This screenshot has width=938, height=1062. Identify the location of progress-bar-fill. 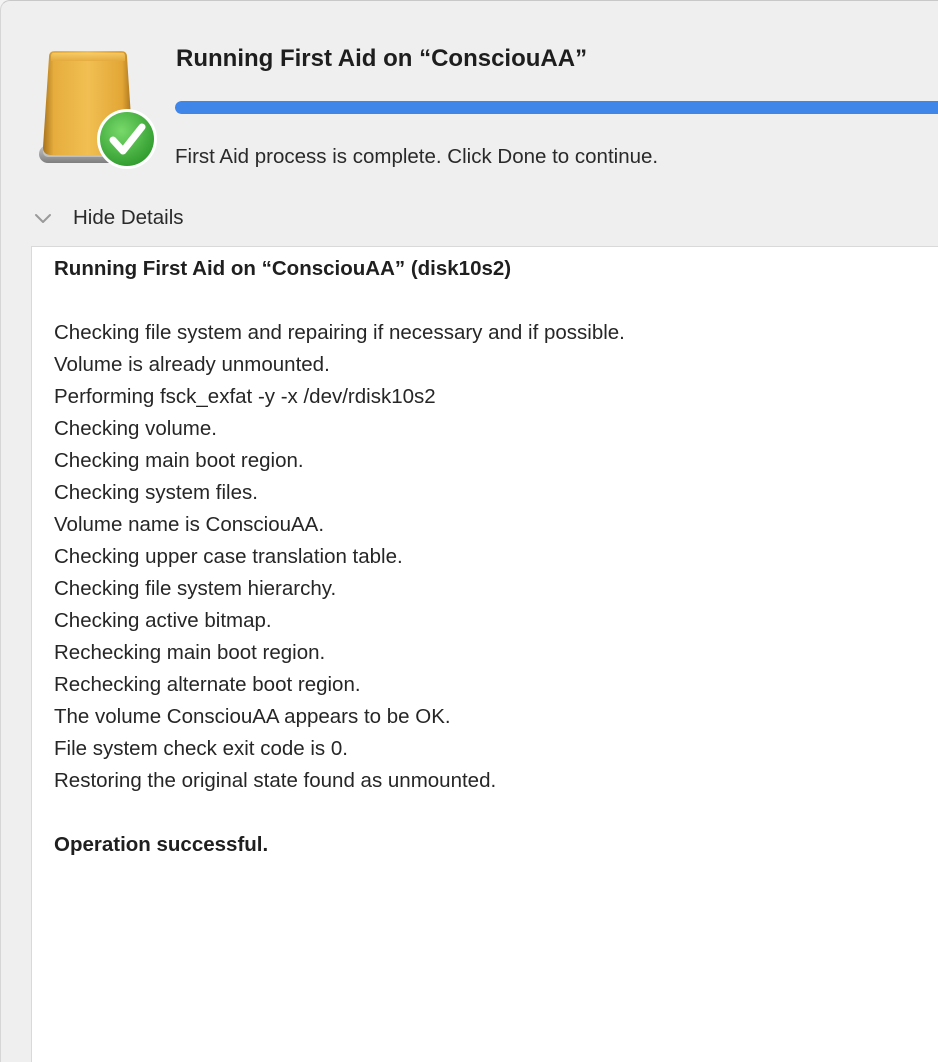
(556, 107).